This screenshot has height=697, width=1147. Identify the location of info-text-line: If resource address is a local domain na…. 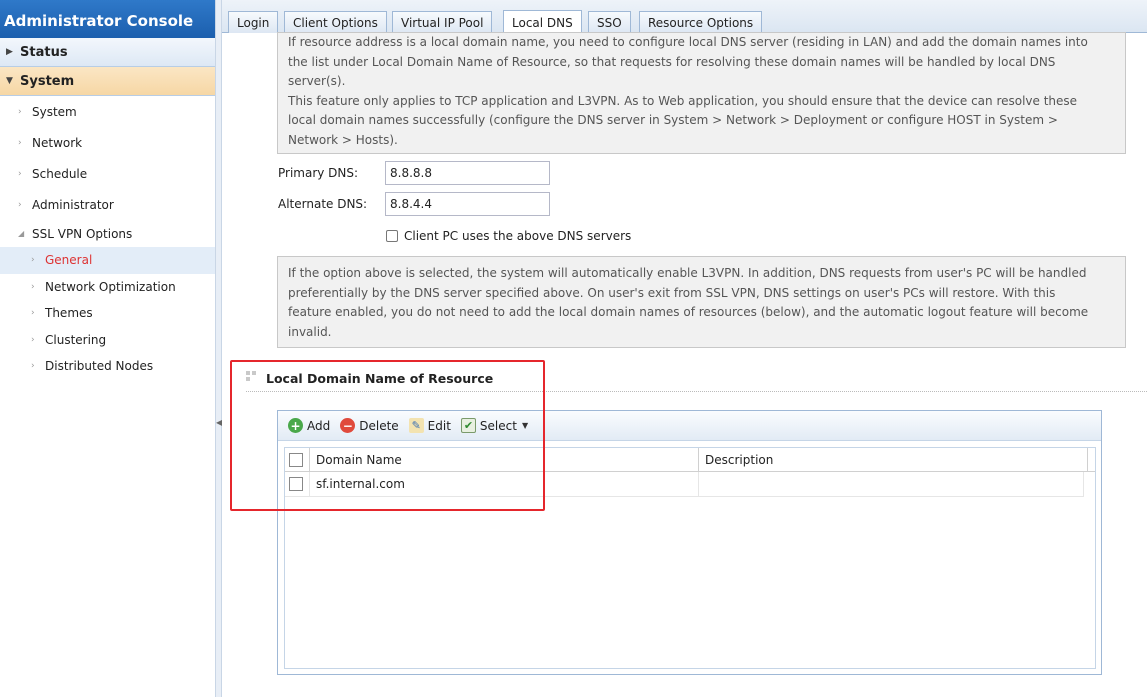
(688, 42).